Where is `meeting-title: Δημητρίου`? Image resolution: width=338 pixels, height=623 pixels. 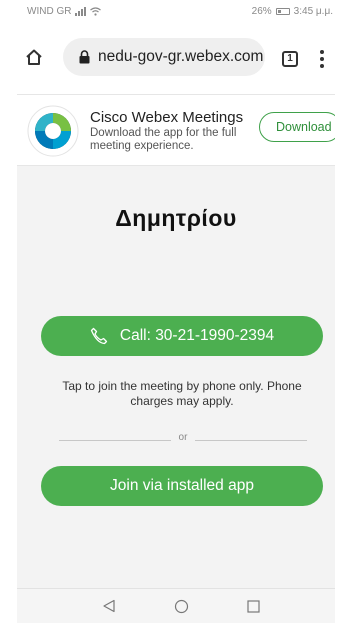 meeting-title: Δημητρίου is located at coordinates (176, 218).